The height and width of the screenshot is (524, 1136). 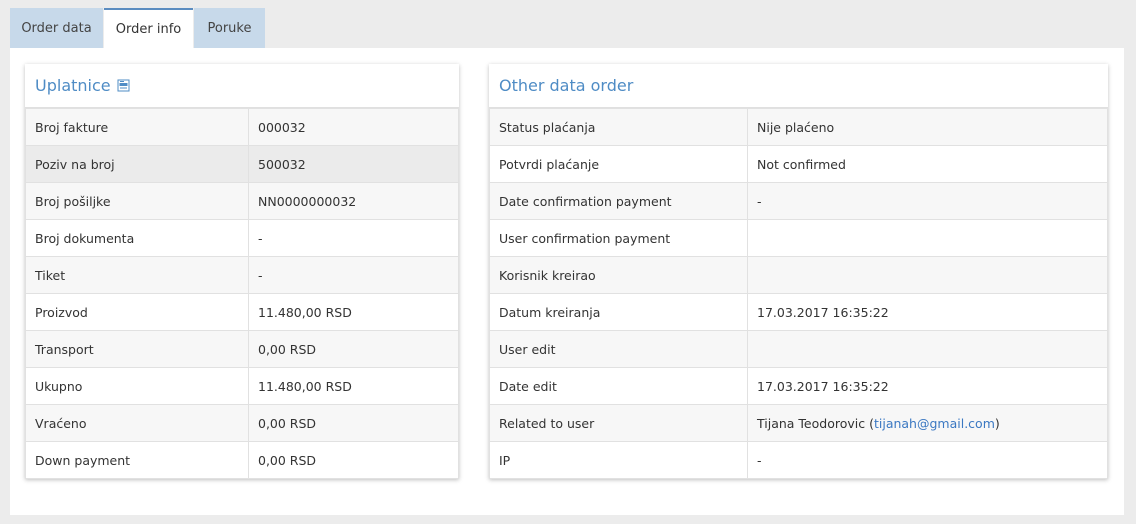 What do you see at coordinates (148, 28) in the screenshot?
I see `tab-order-info: Order info` at bounding box center [148, 28].